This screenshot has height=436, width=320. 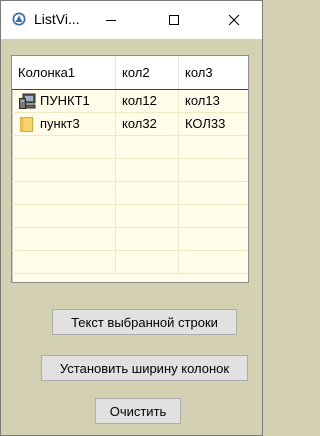 What do you see at coordinates (147, 124) in the screenshot?
I see `row-cell-2: кол32` at bounding box center [147, 124].